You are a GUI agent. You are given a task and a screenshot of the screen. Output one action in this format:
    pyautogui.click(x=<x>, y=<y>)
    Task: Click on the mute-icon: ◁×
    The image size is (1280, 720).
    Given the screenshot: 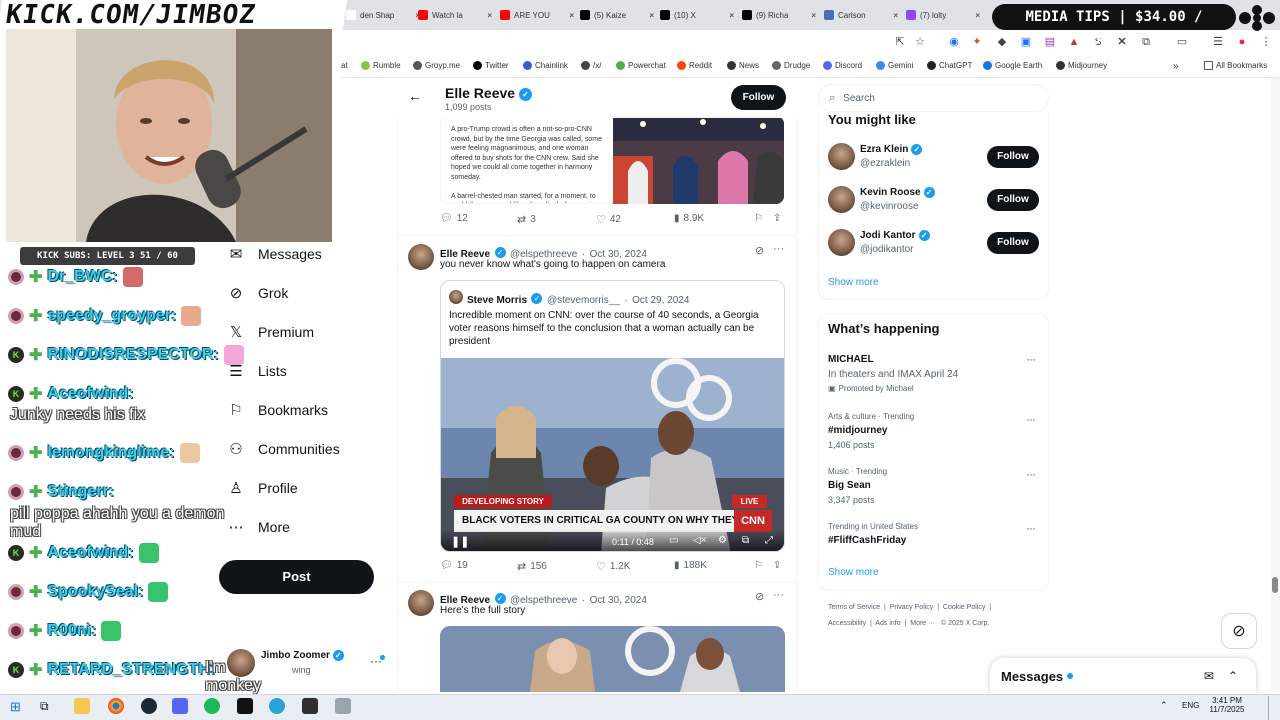 What is the action you would take?
    pyautogui.click(x=700, y=540)
    